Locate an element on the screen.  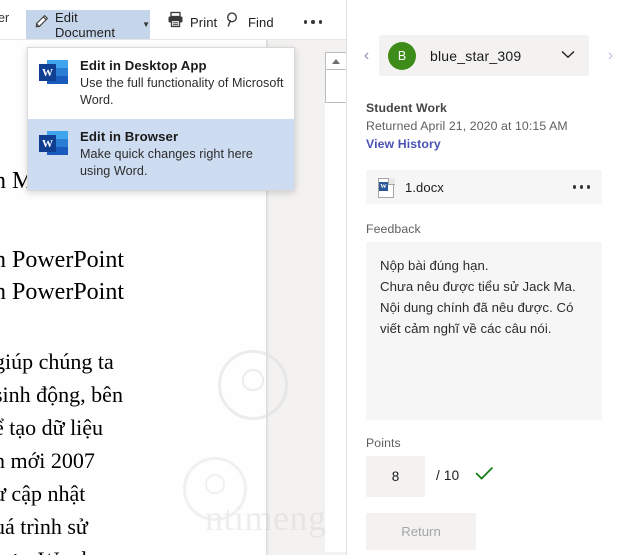
feedback-line: viết cảm nghĩ về các câu nói. is located at coordinates (466, 328).